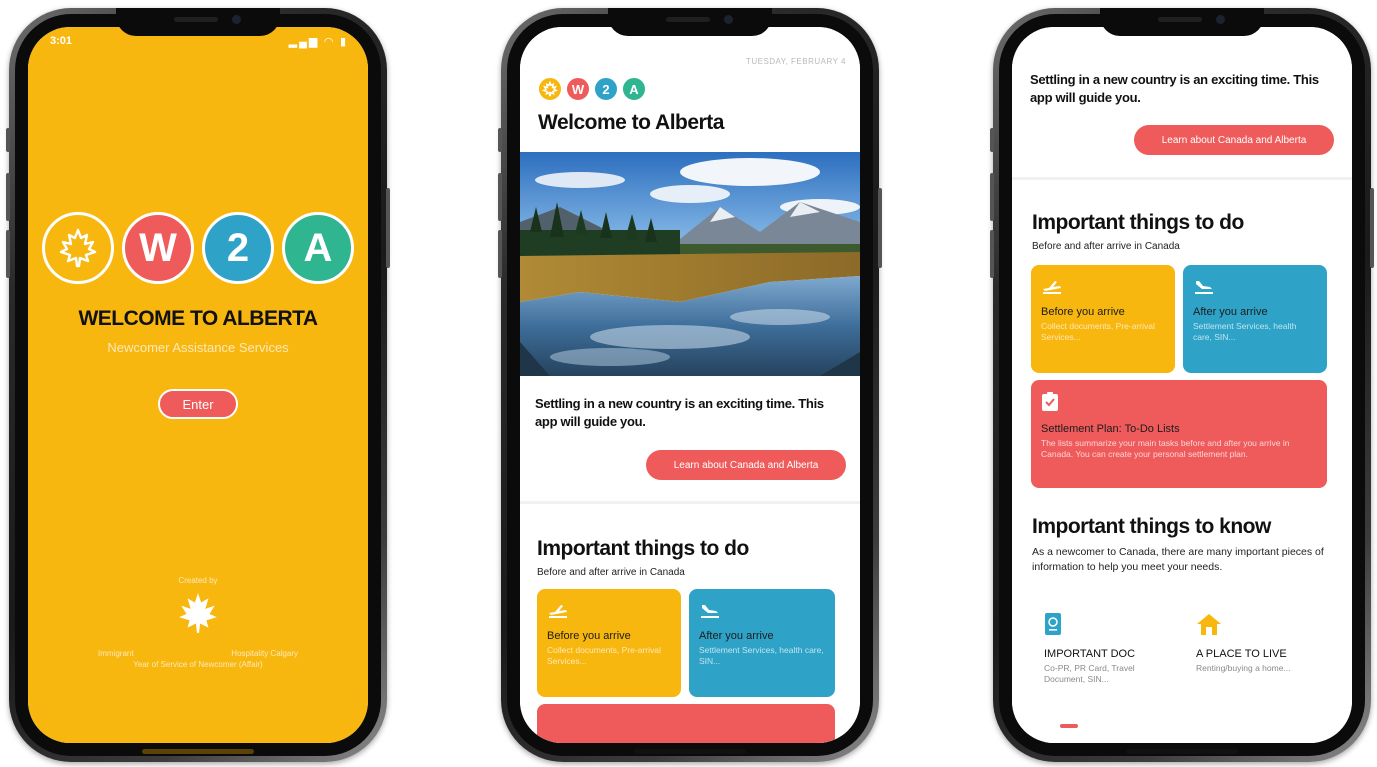 The height and width of the screenshot is (767, 1377). What do you see at coordinates (198, 347) in the screenshot?
I see `splash-subtitle: Newcomer Assistance Services` at bounding box center [198, 347].